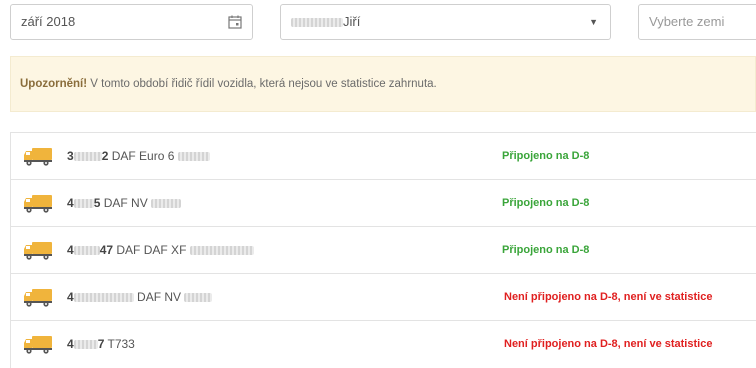  Describe the element at coordinates (317, 23) in the screenshot. I see `driver-name-redacted` at that location.